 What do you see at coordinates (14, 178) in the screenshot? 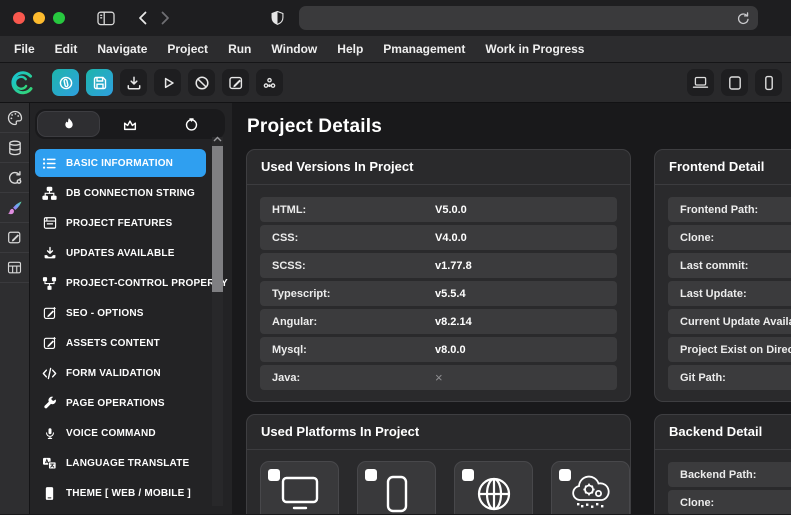
I see `sync-icon` at bounding box center [14, 178].